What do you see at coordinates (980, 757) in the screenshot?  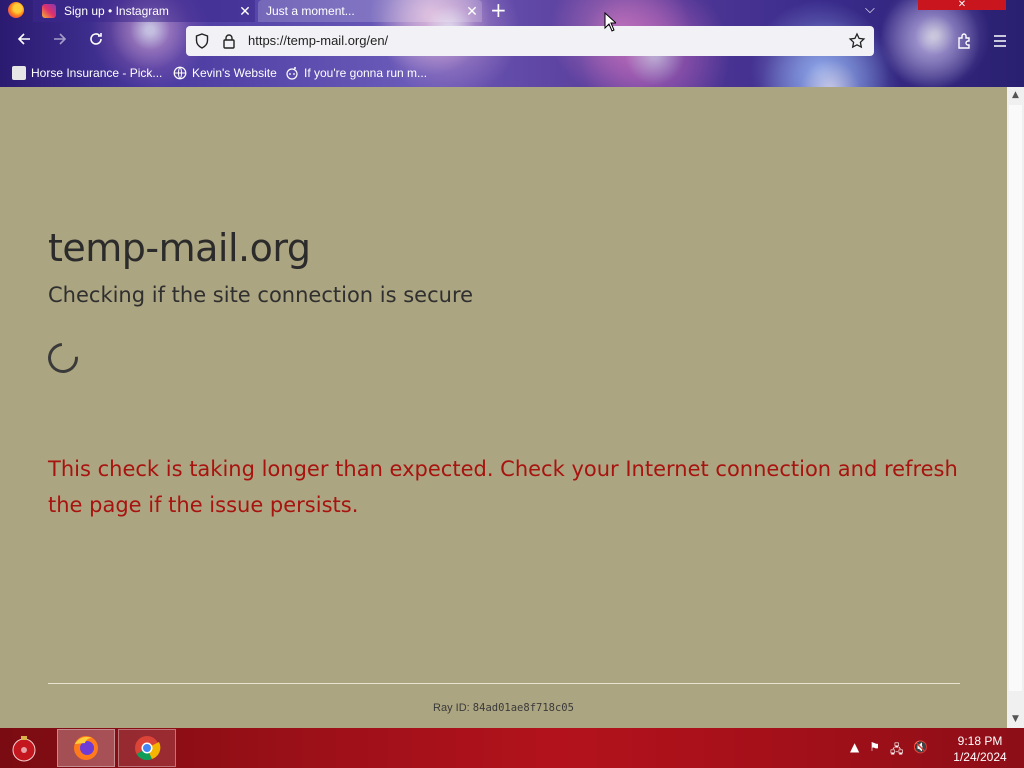 I see `clock-date: 1/24/2024` at bounding box center [980, 757].